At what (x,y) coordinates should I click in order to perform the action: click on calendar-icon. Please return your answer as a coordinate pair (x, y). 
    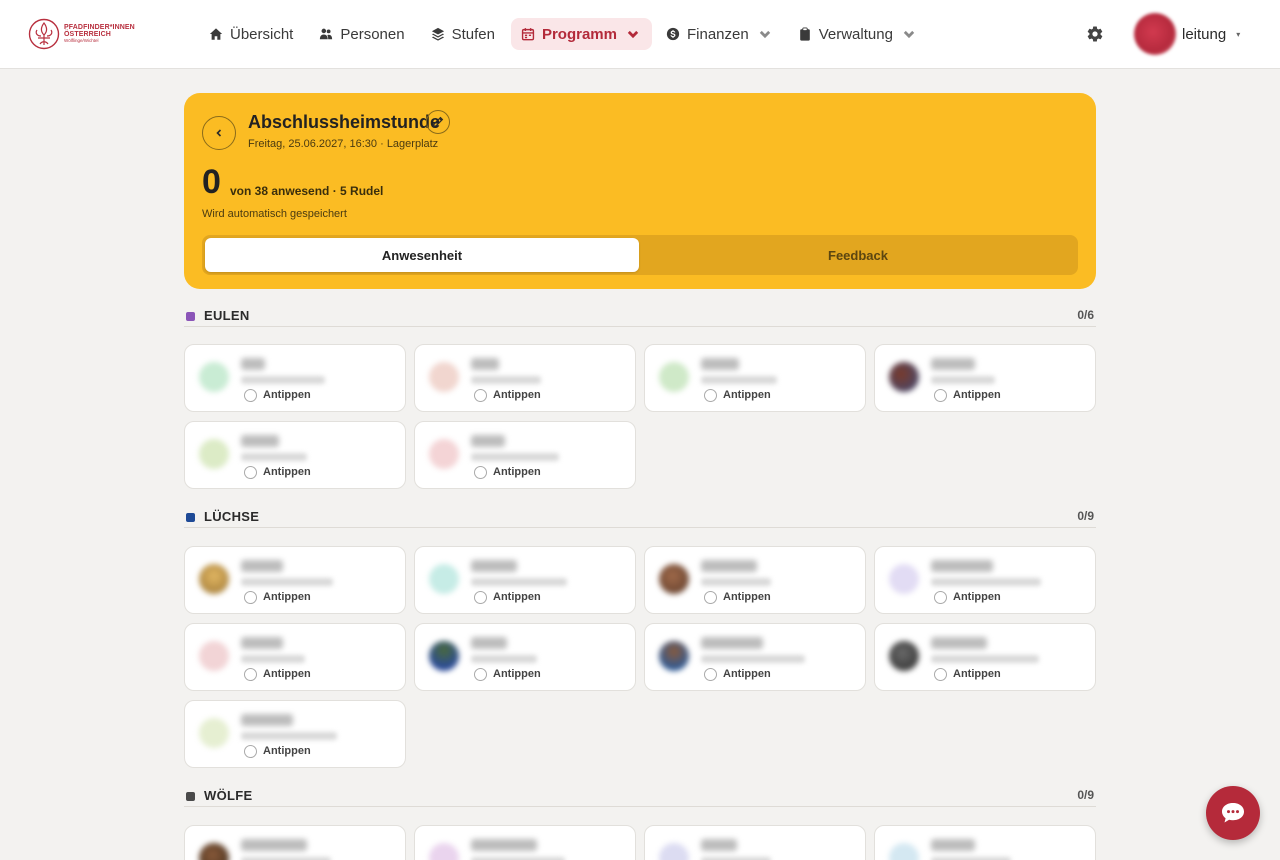
    Looking at the image, I should click on (528, 34).